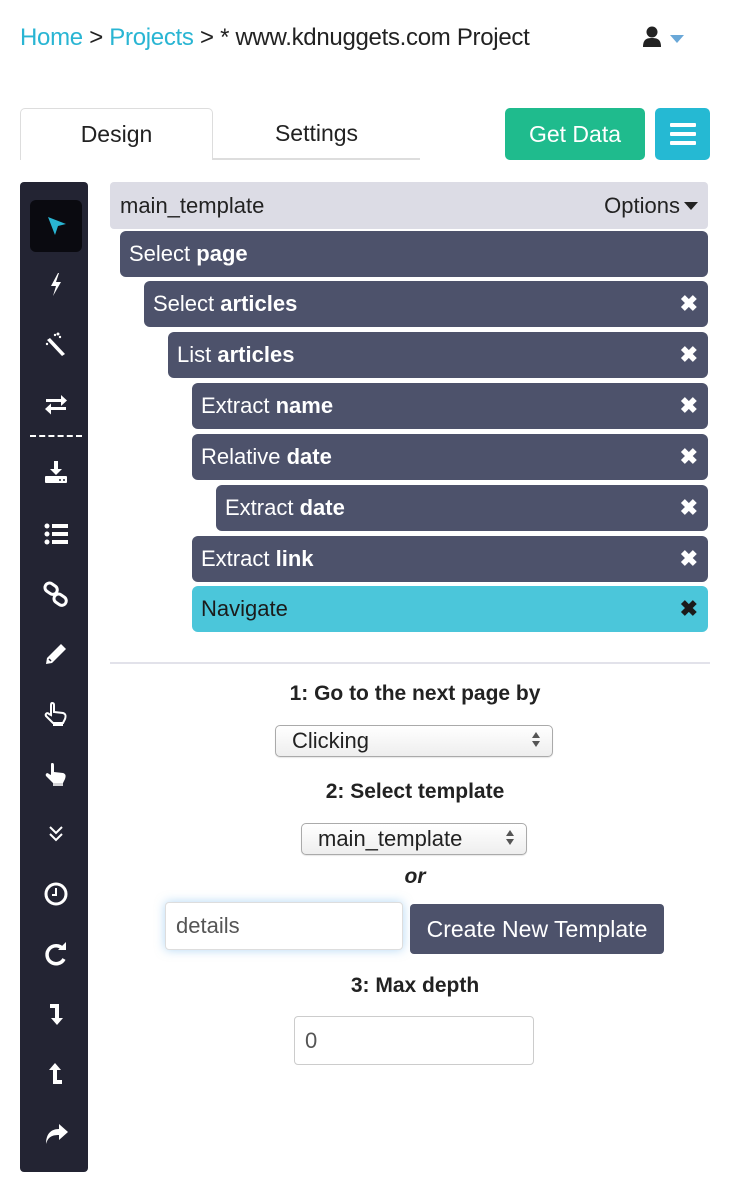  I want to click on tool-hover, so click(56, 714).